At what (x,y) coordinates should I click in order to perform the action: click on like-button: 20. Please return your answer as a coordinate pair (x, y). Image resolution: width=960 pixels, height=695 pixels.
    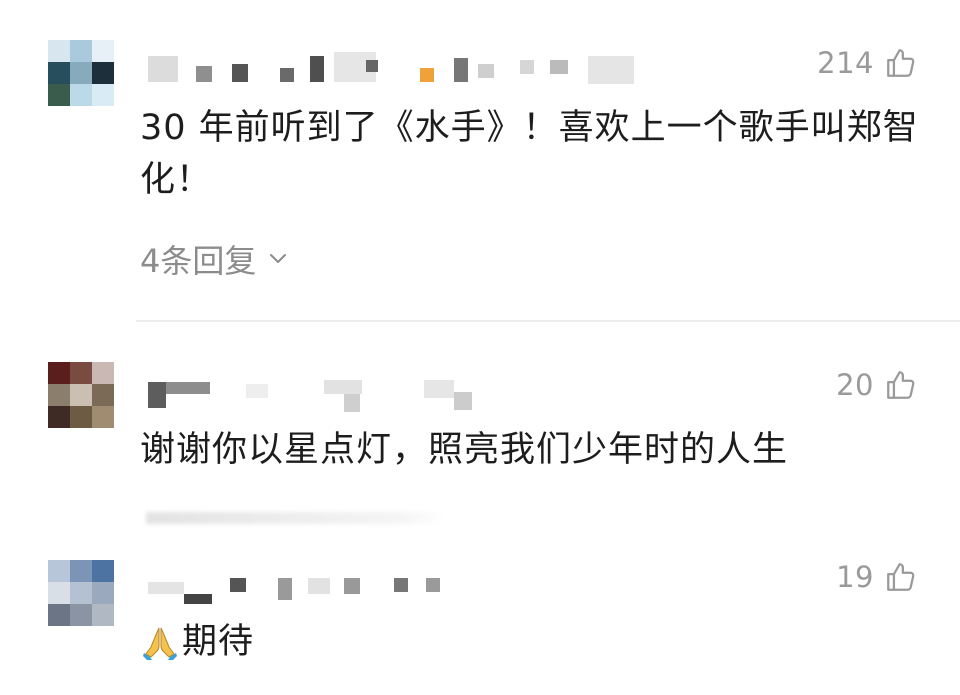
    Looking at the image, I should click on (877, 385).